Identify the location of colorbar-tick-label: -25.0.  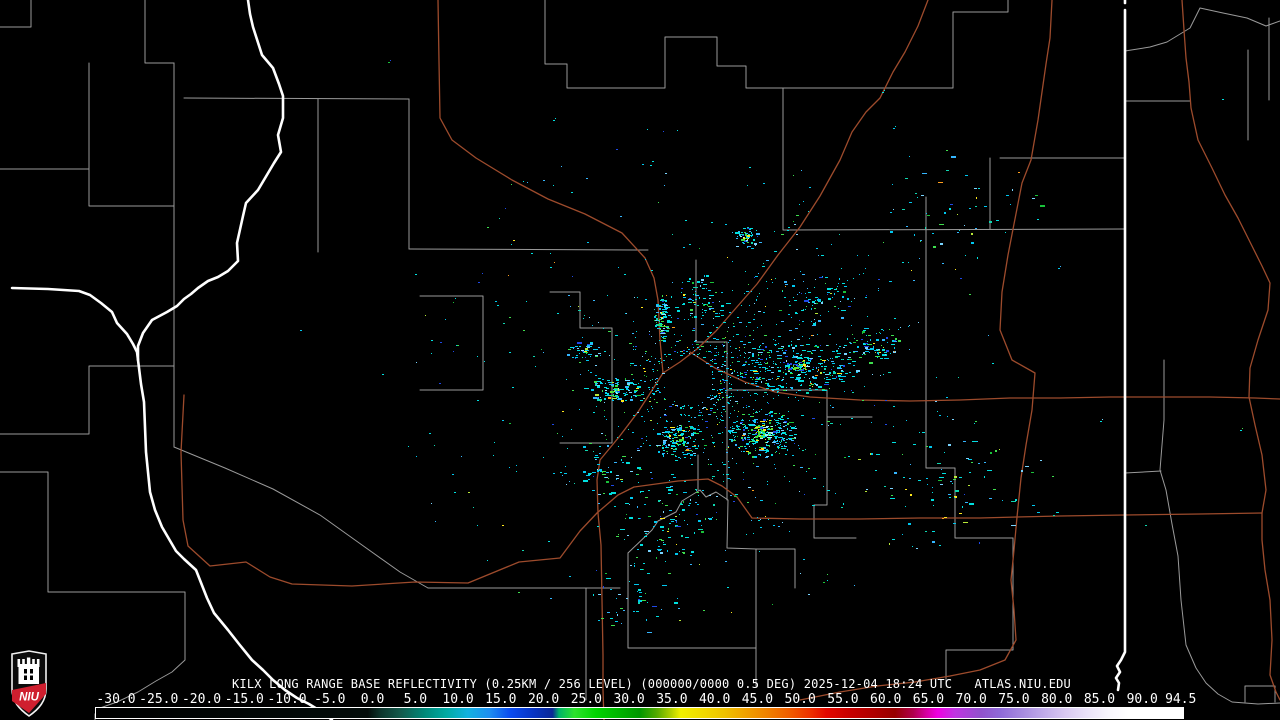
(159, 699).